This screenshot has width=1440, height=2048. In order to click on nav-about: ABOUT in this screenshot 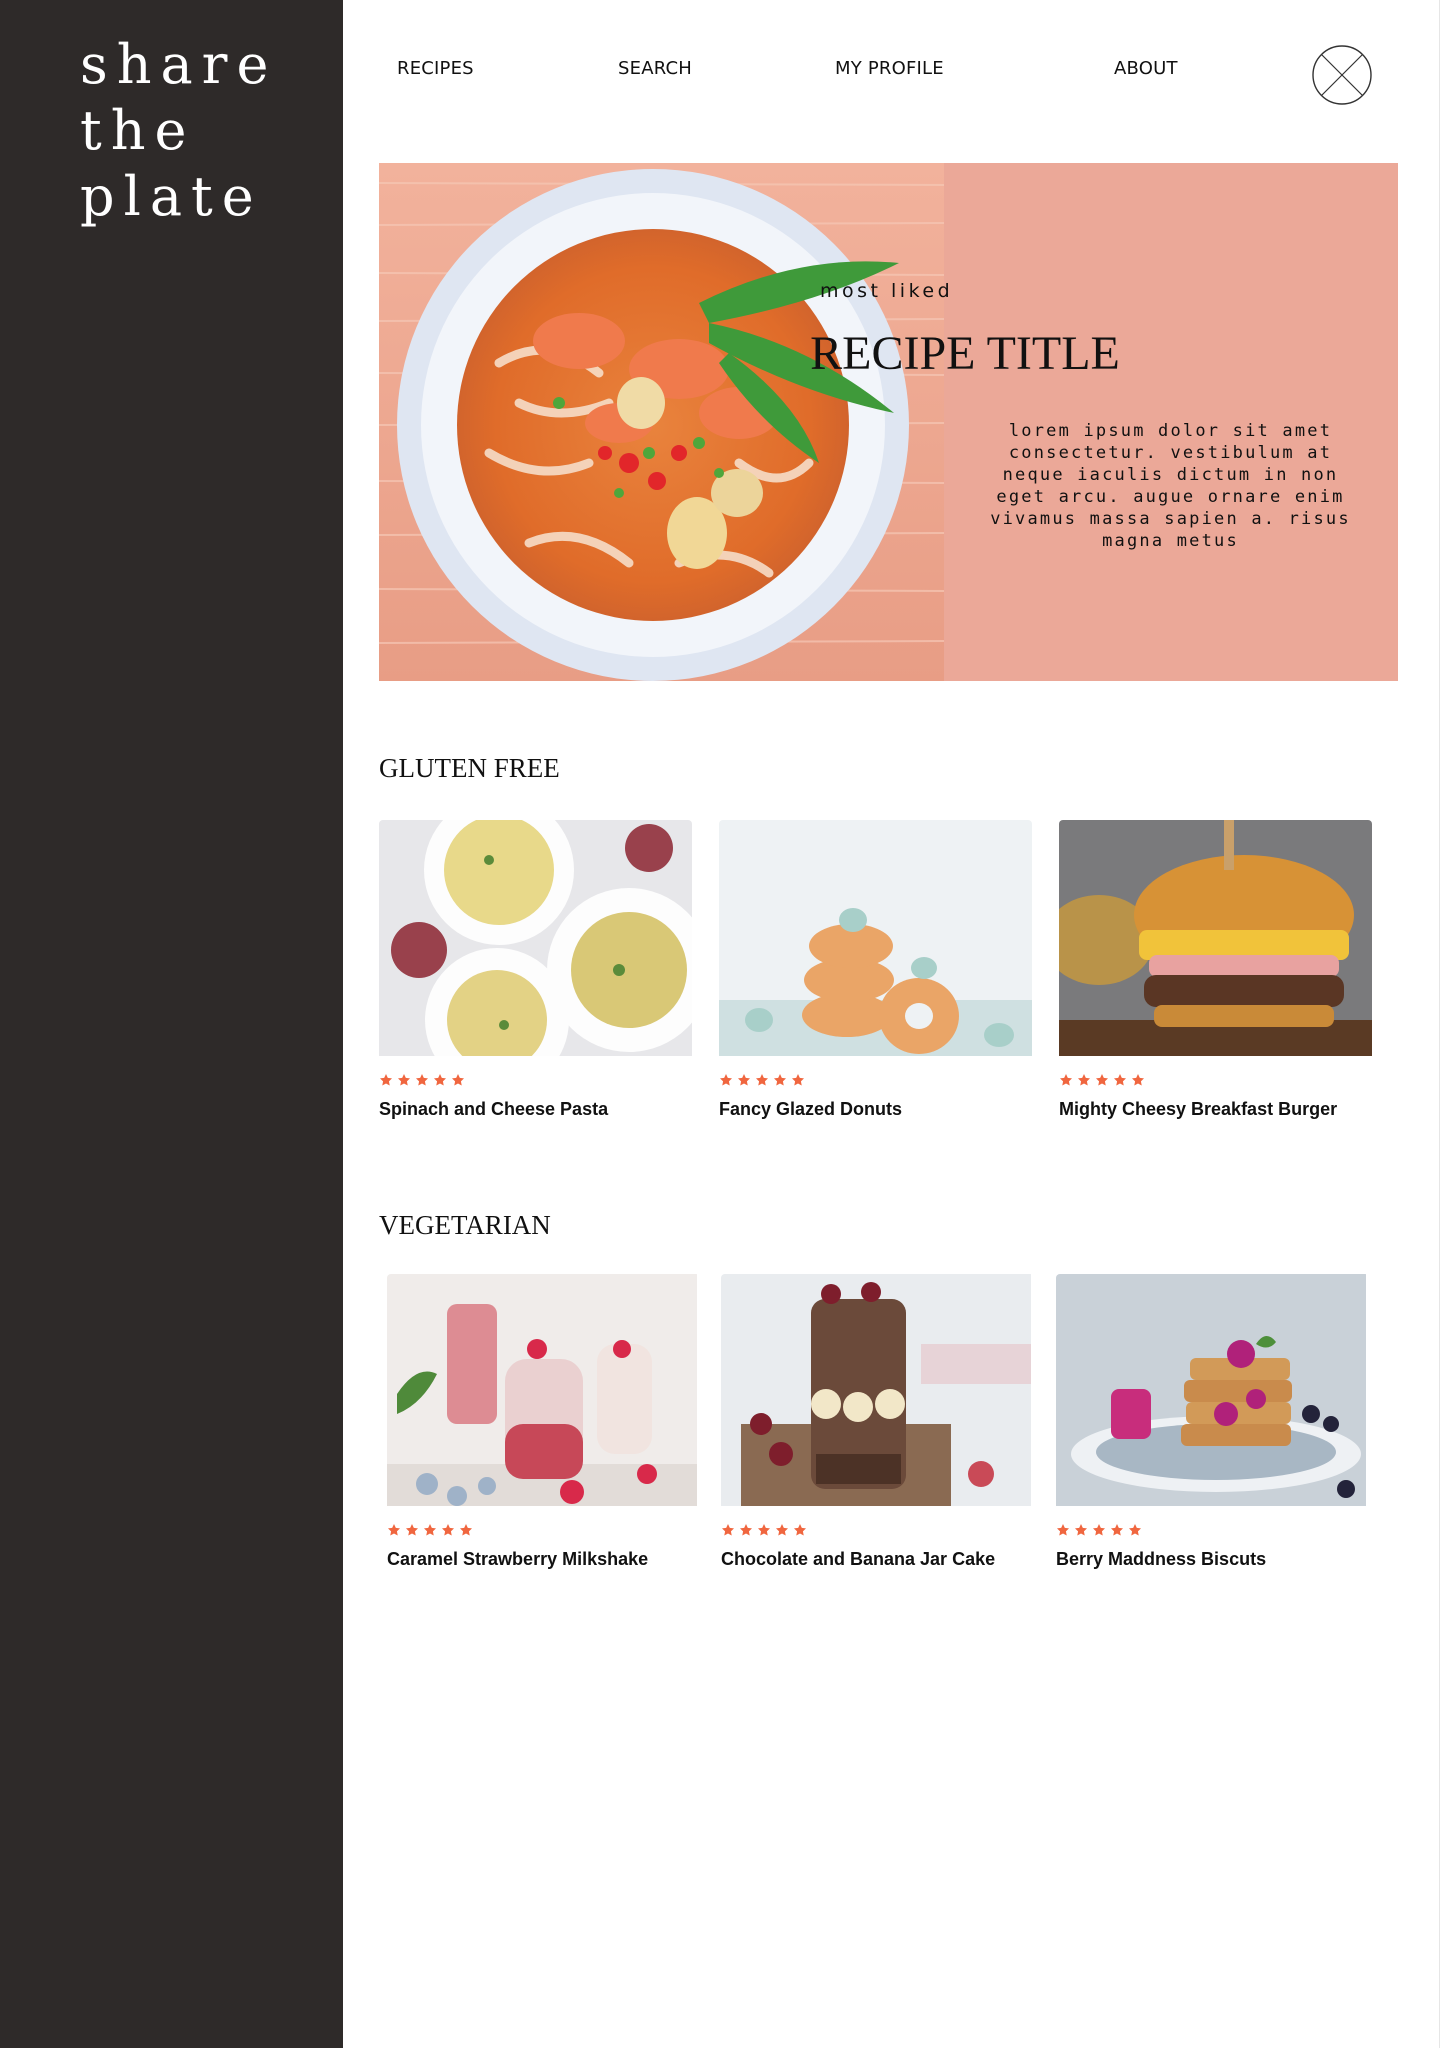, I will do `click(1146, 68)`.